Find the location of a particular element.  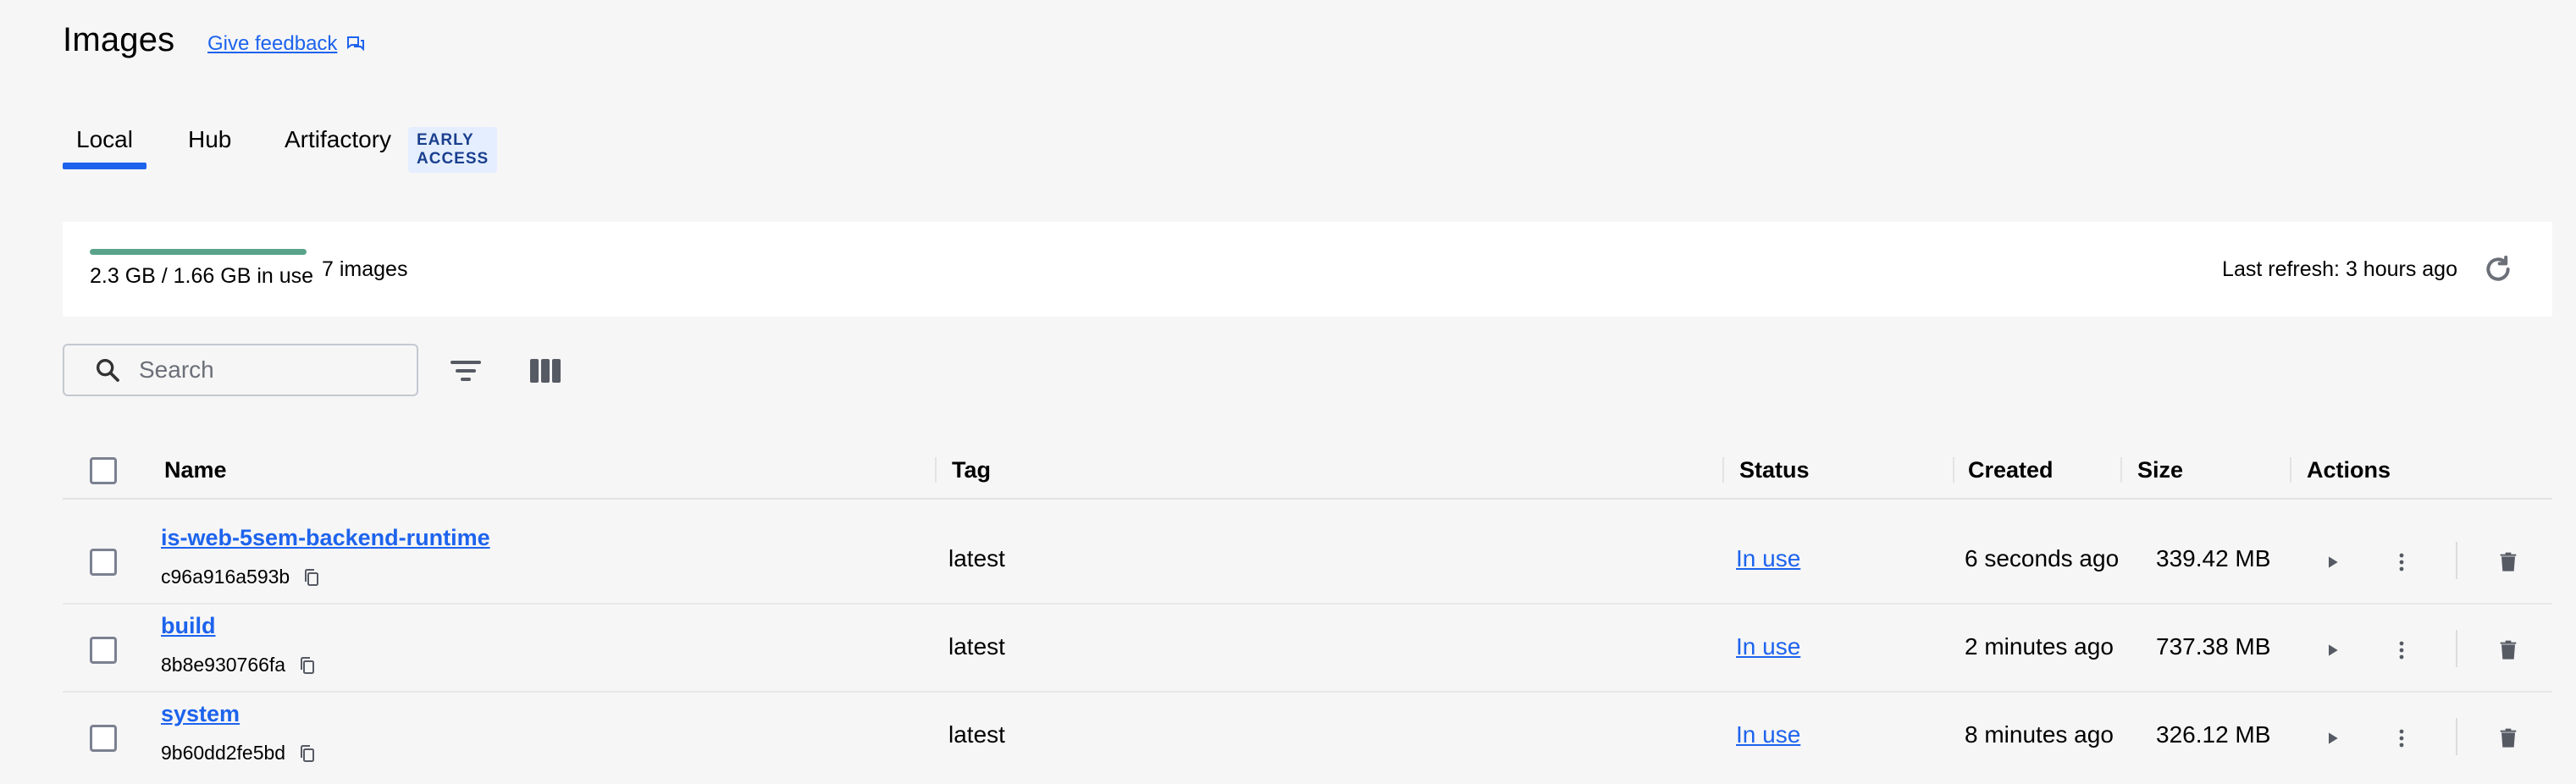

disk-usage-fill is located at coordinates (198, 252).